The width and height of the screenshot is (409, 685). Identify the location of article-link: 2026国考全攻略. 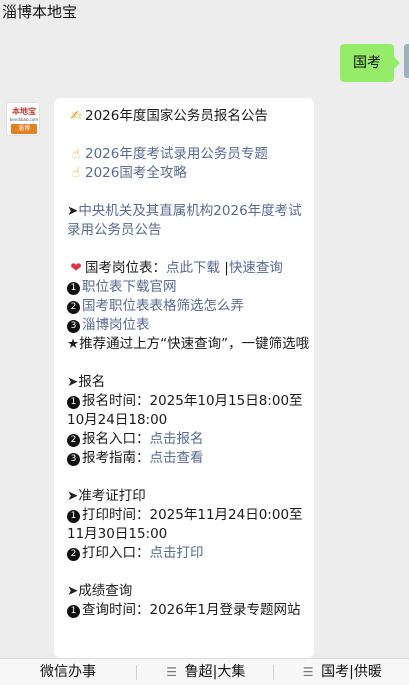
(136, 173).